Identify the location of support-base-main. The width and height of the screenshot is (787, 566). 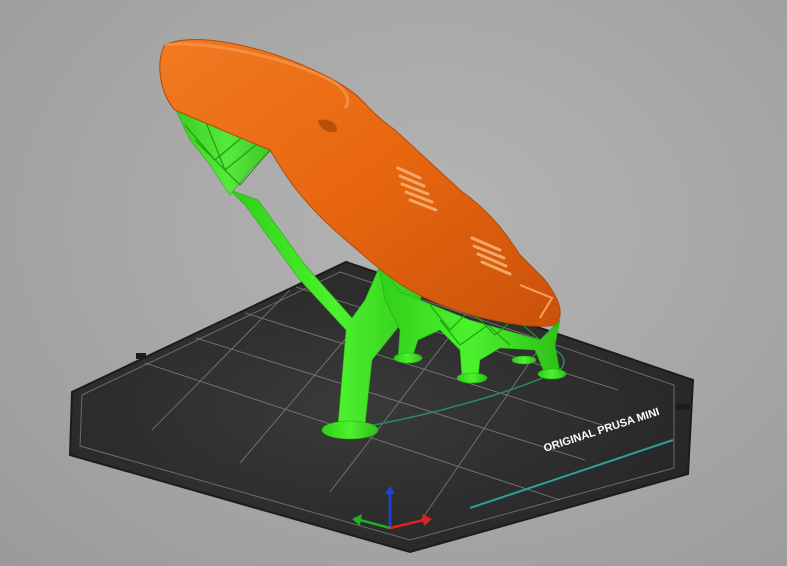
(350, 430).